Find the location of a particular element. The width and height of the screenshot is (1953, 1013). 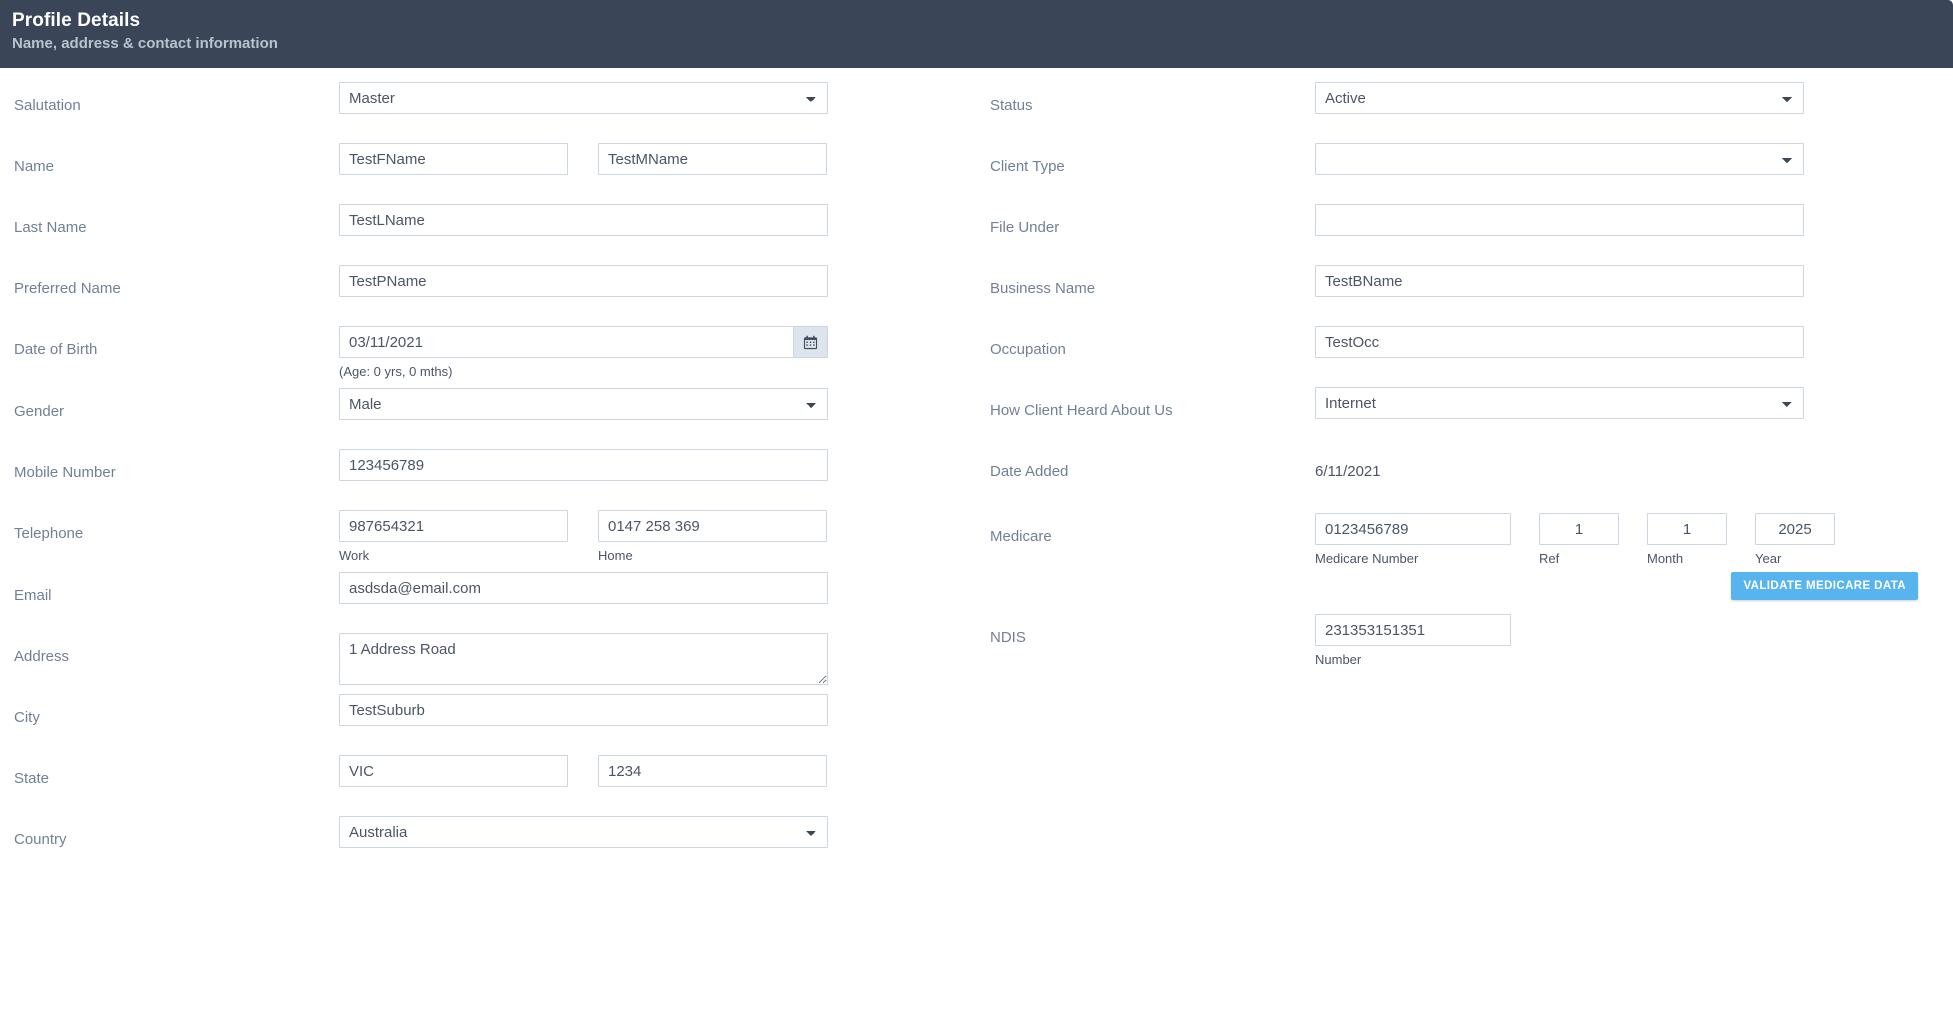

gender-select: Male is located at coordinates (583, 404).